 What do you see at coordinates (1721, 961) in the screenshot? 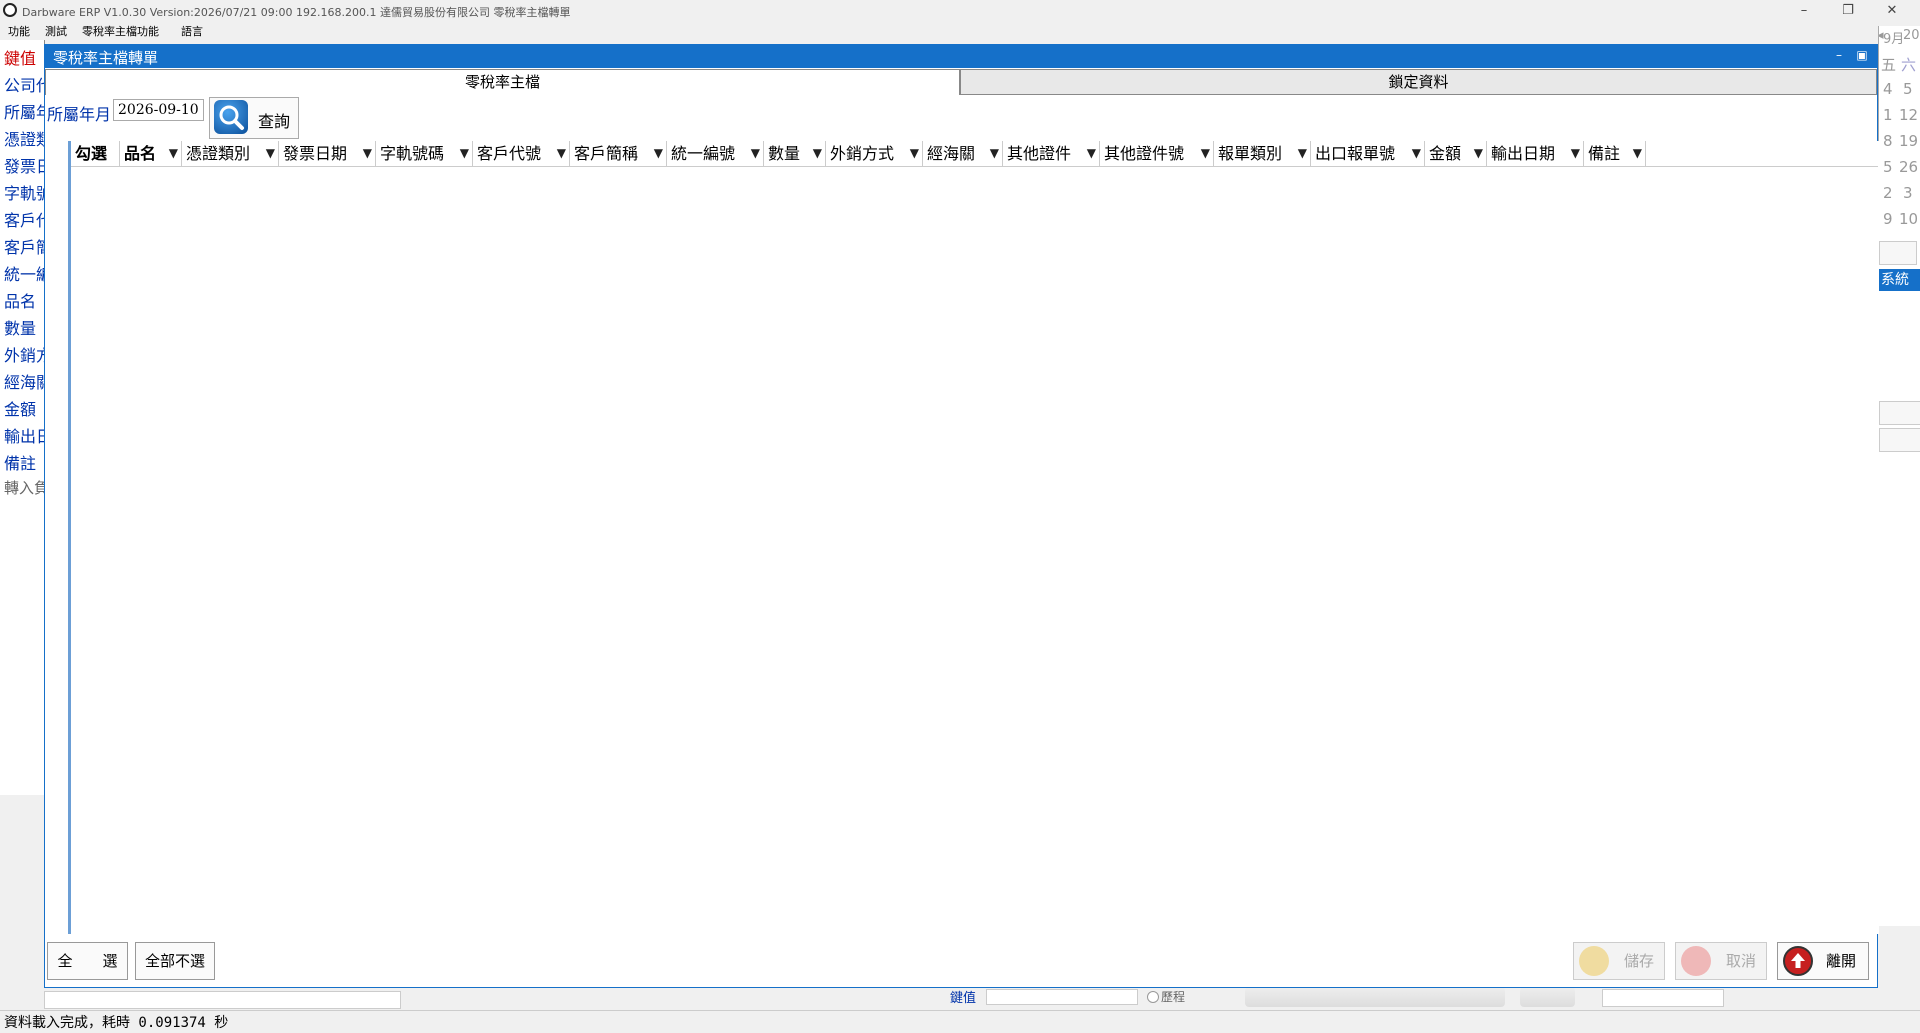
I see `cancel-button: 取消` at bounding box center [1721, 961].